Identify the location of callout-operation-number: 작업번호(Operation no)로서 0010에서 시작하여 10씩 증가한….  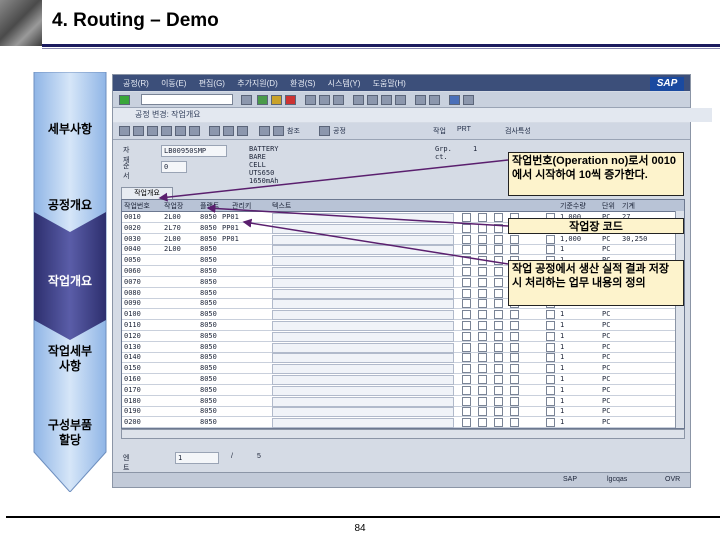
(596, 174).